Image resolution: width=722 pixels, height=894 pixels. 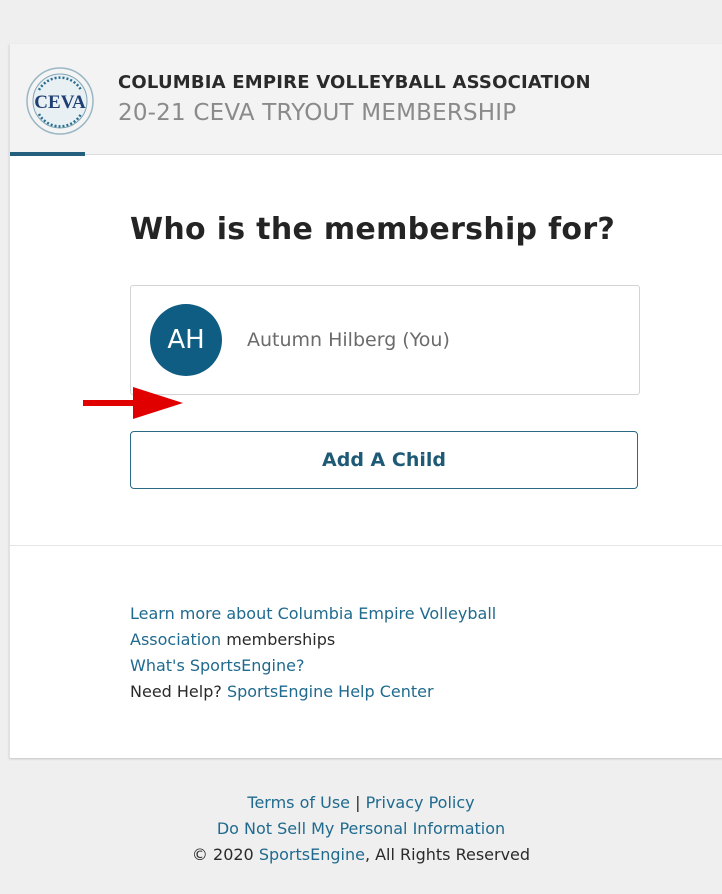 I want to click on avatar: AH, so click(x=186, y=340).